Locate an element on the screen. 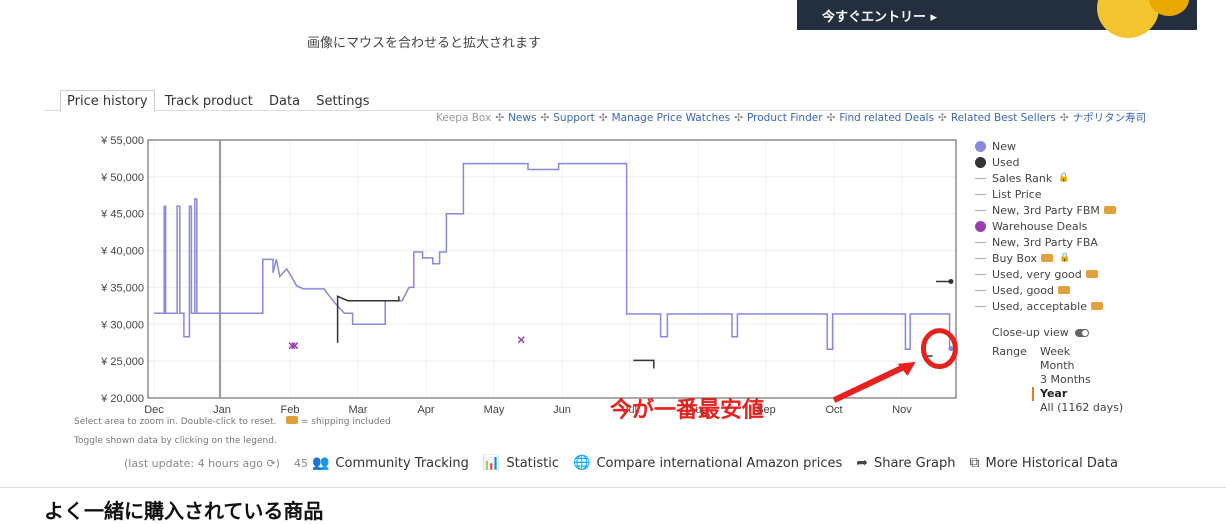 This screenshot has height=524, width=1226. legend-item: Sales Rank 🔒 is located at coordinates (1045, 178).